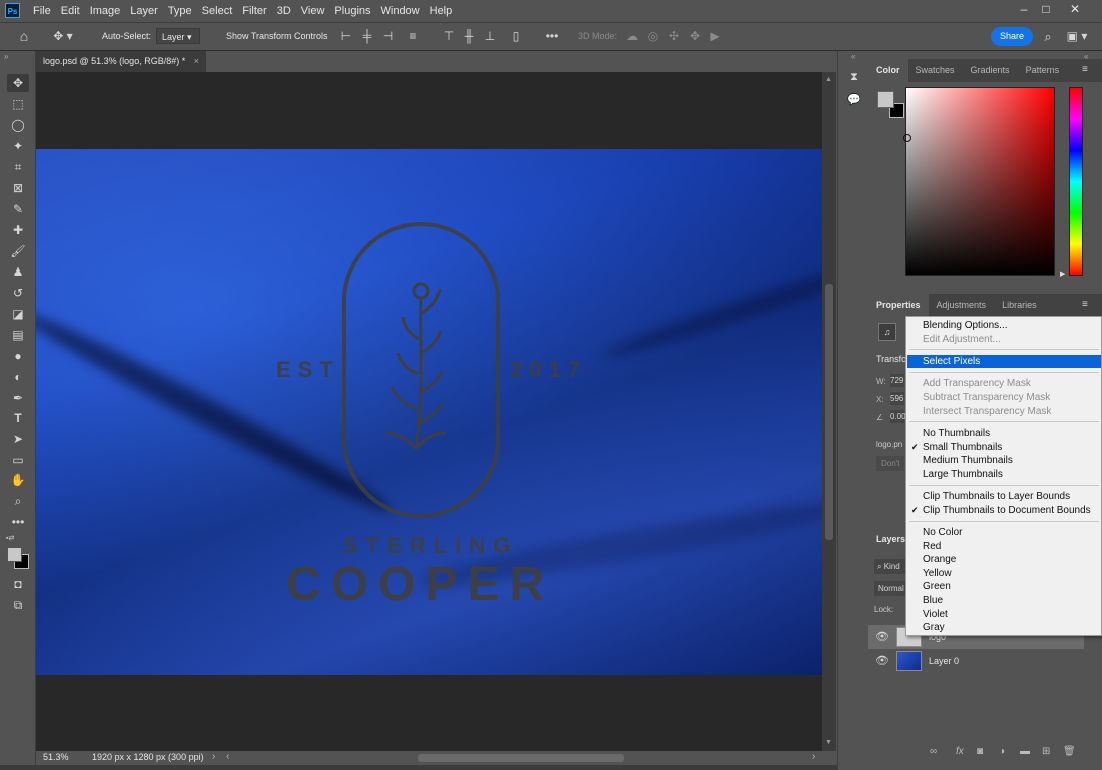  What do you see at coordinates (1025, 751) in the screenshot?
I see `new-group-icon: ▬` at bounding box center [1025, 751].